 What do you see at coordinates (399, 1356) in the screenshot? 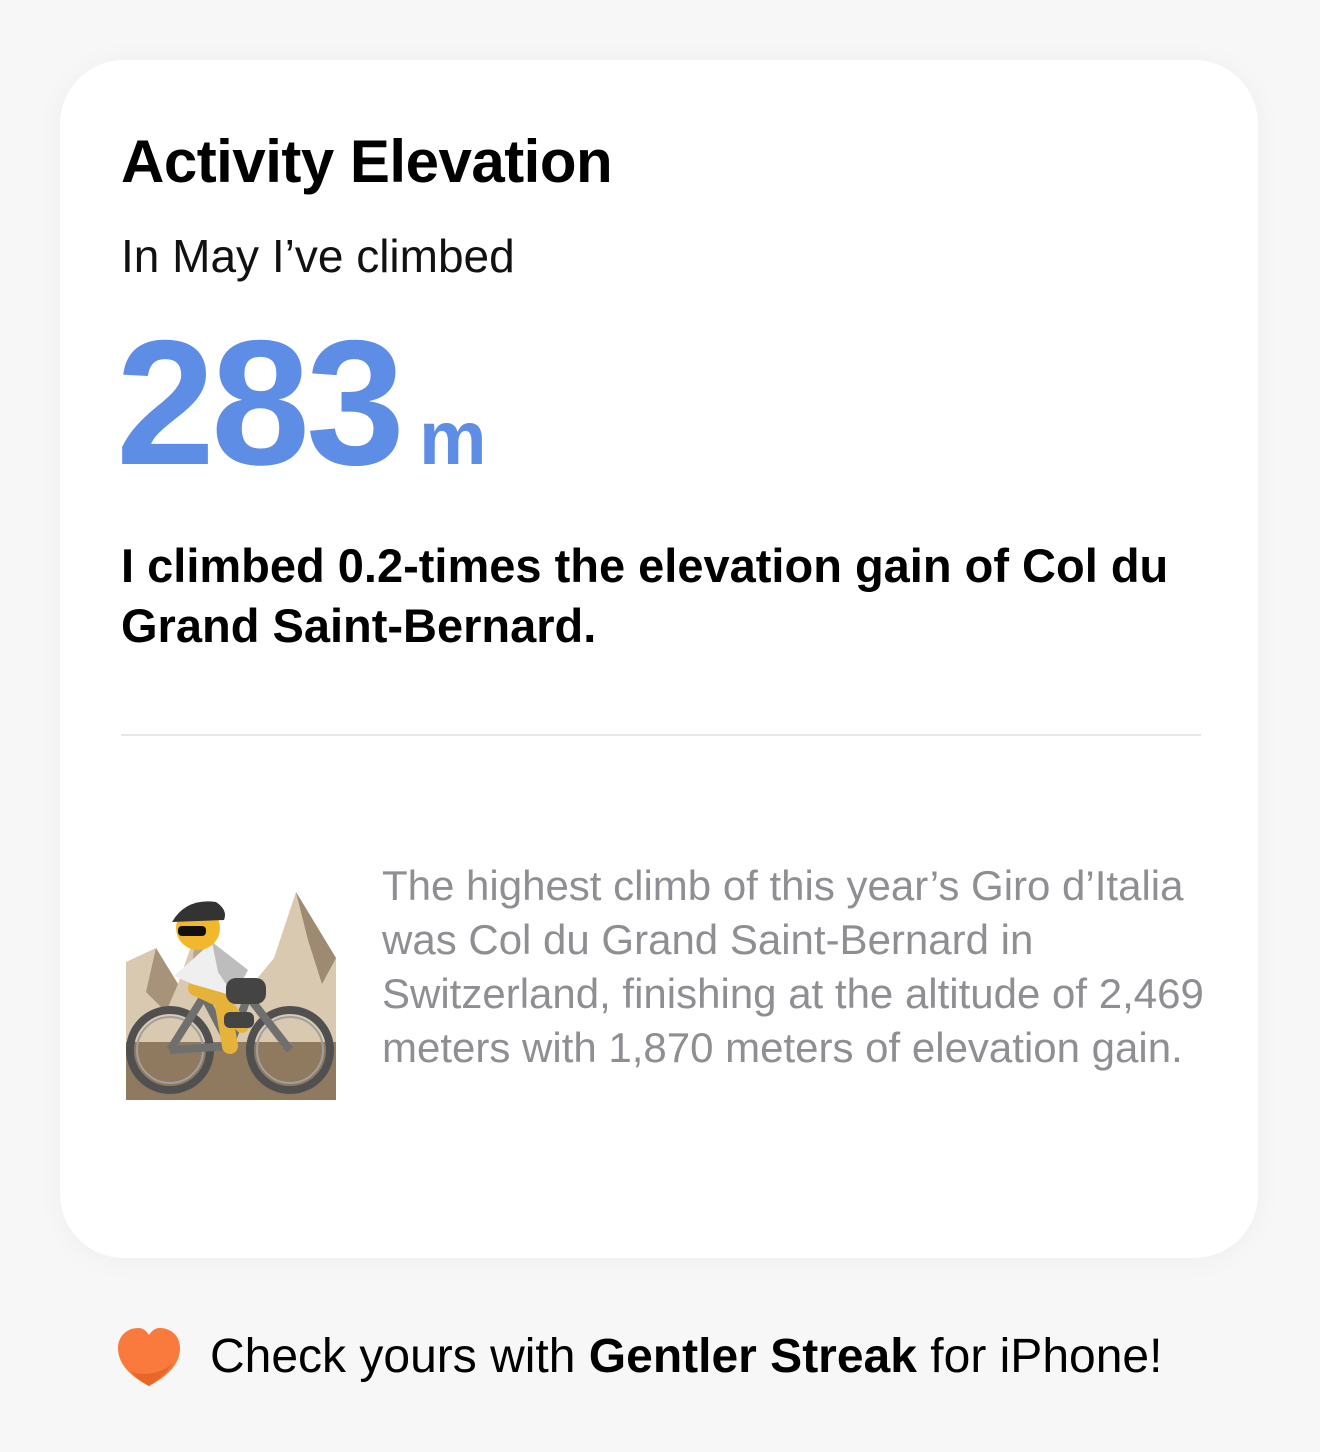
I see `footer-prefix: Check yours with` at bounding box center [399, 1356].